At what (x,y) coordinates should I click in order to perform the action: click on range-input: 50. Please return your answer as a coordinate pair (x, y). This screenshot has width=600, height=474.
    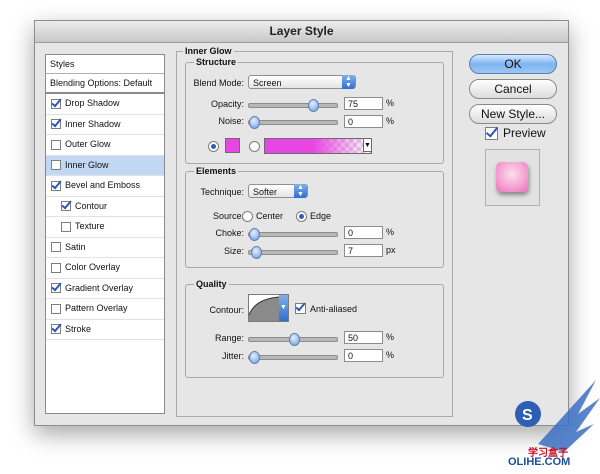
    Looking at the image, I should click on (363, 337).